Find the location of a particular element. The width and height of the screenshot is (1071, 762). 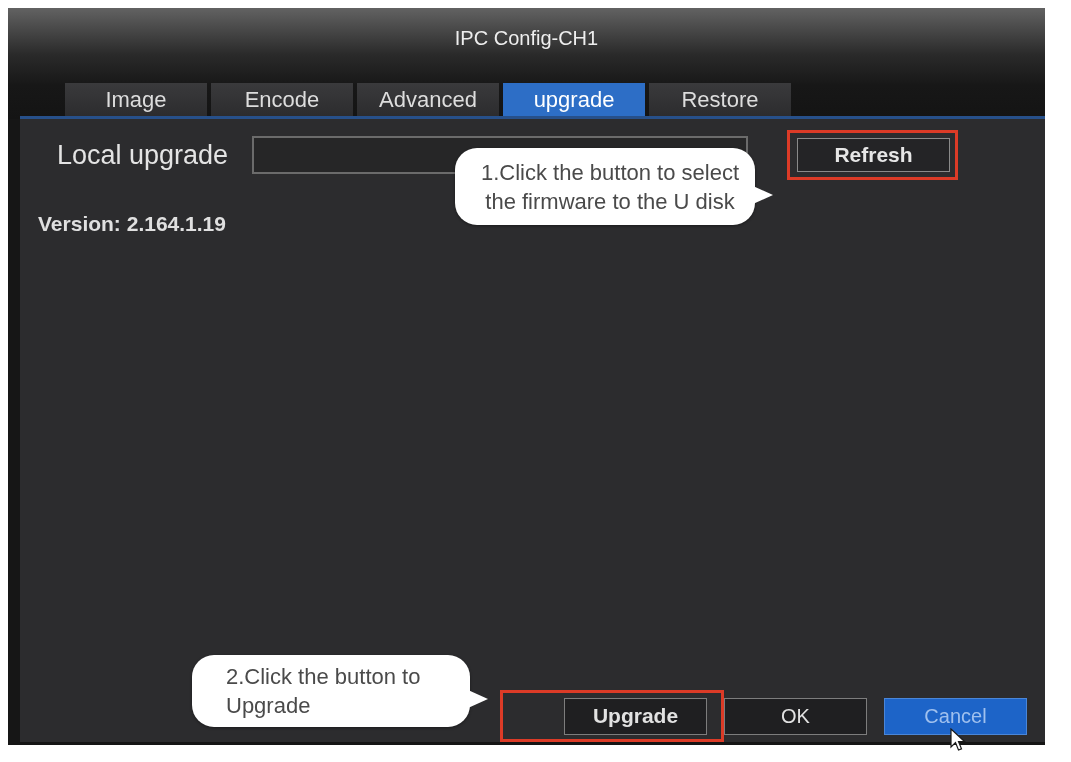

local-upgrade-label: Local upgrade is located at coordinates (143, 155).